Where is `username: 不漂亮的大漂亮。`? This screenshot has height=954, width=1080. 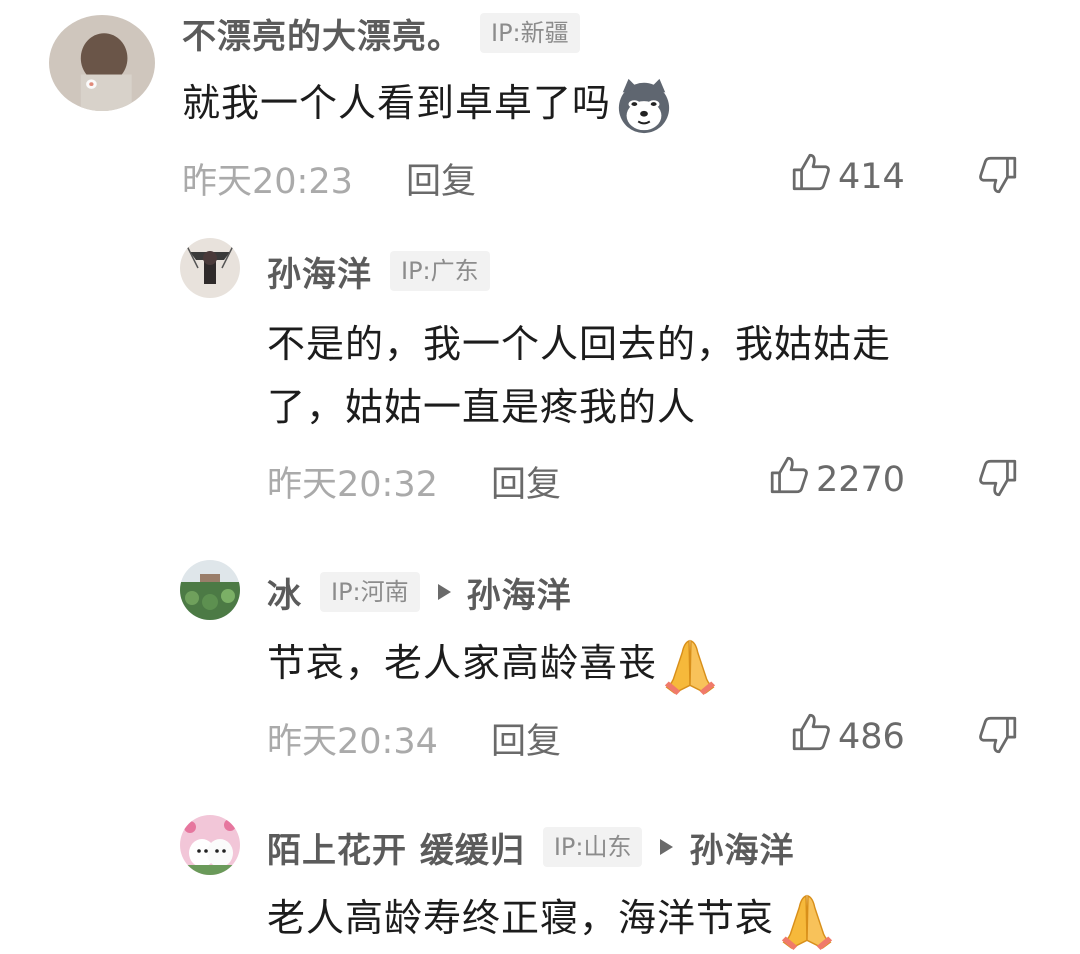
username: 不漂亮的大漂亮。 is located at coordinates (322, 33).